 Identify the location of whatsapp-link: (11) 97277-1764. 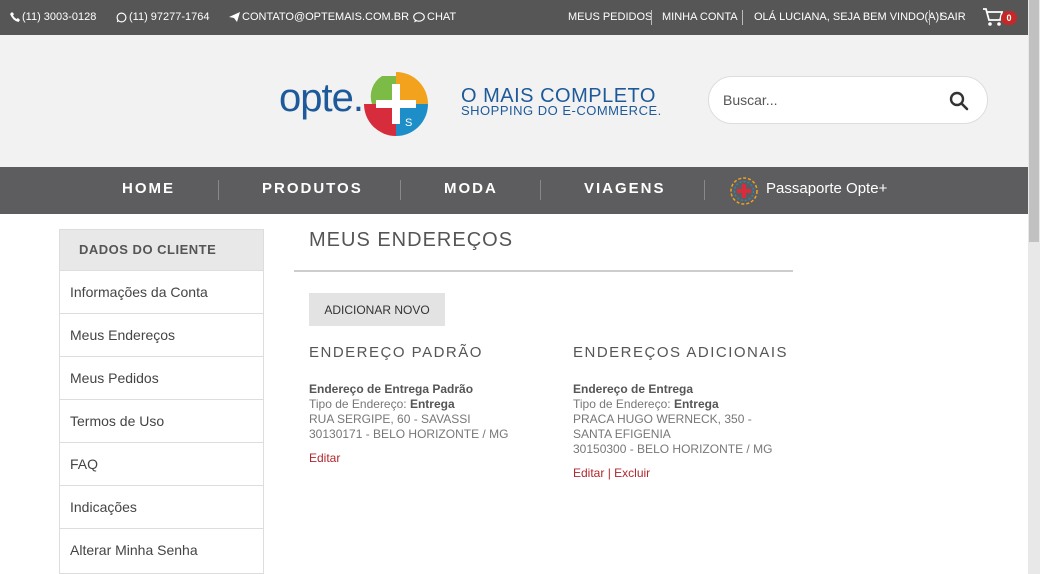
(163, 17).